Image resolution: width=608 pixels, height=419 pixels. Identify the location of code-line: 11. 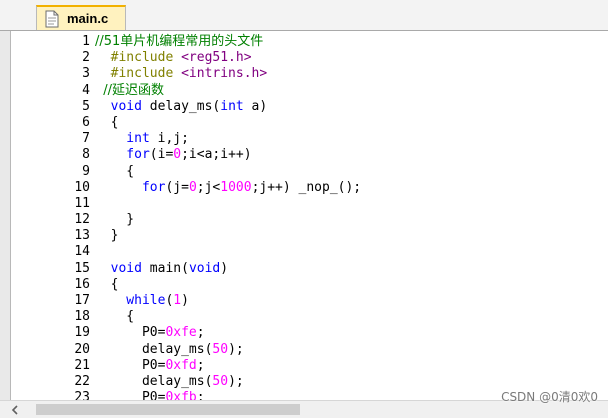
(304, 204).